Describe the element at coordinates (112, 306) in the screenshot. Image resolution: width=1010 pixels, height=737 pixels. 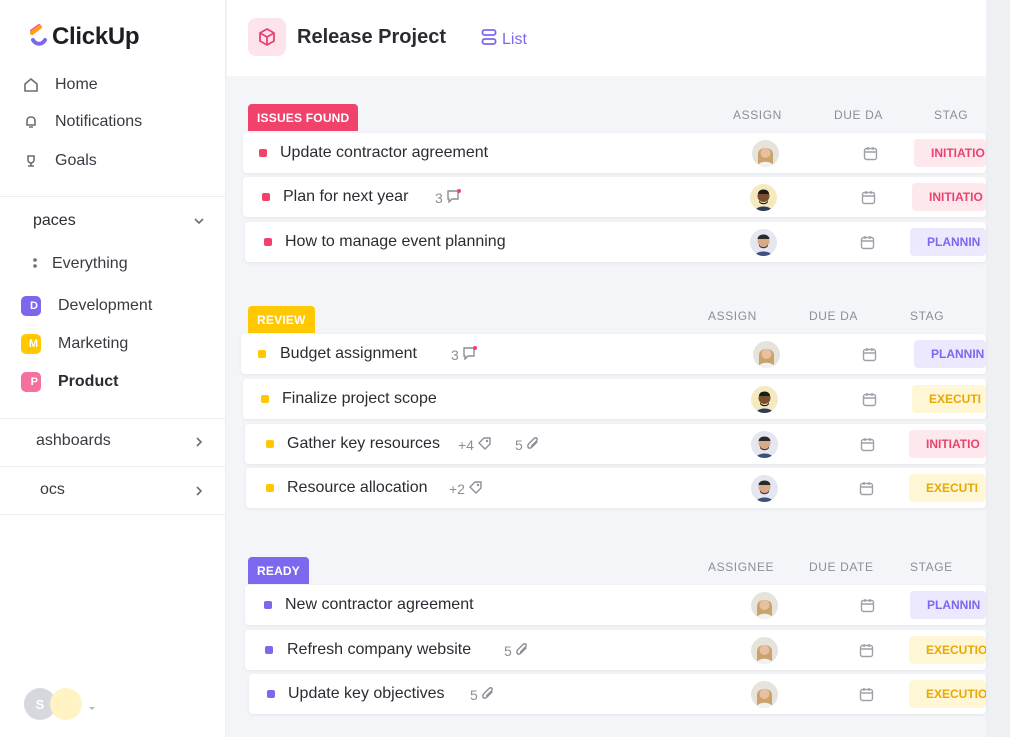
I see `sidebar-item-development: D Development` at that location.